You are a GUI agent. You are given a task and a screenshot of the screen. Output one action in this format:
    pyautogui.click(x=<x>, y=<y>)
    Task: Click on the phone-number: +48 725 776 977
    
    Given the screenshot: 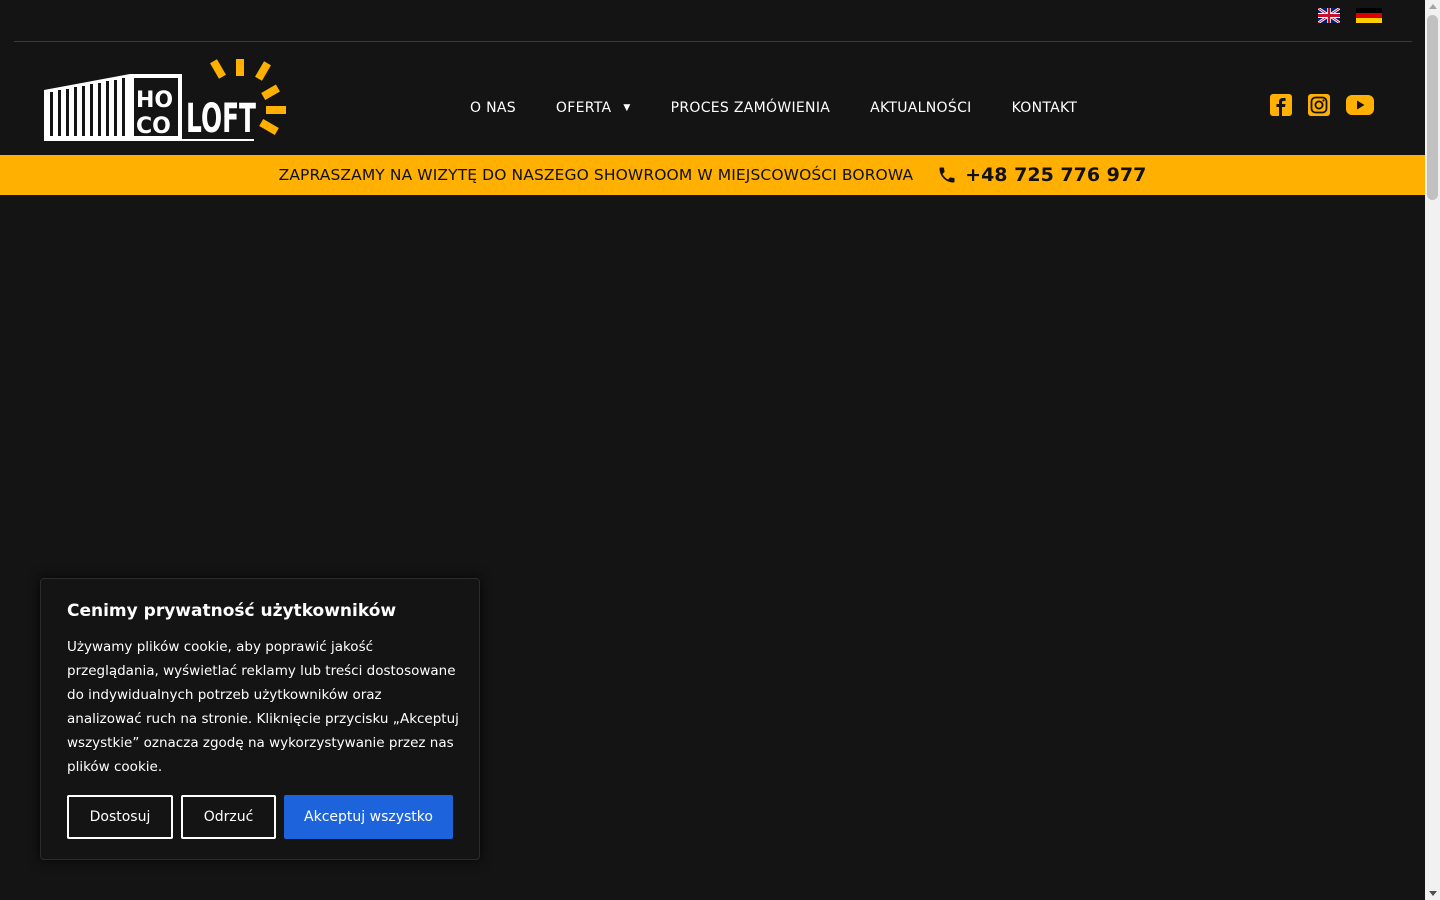 What is the action you would take?
    pyautogui.click(x=1056, y=175)
    